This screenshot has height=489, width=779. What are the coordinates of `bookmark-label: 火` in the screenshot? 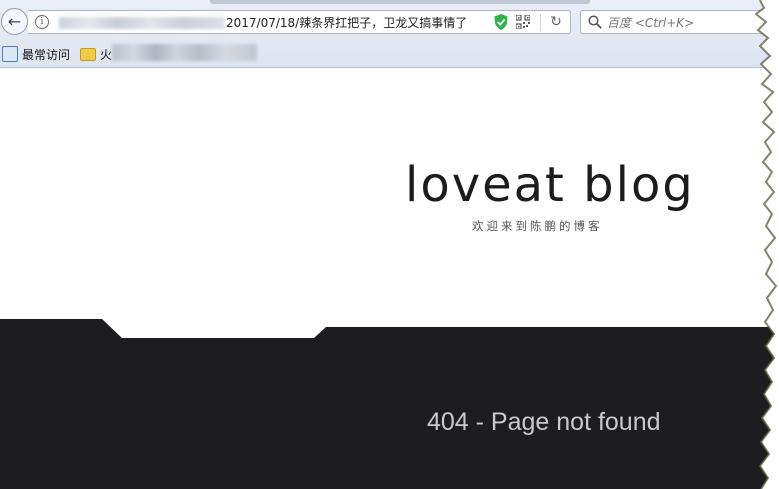 It's located at (106, 54).